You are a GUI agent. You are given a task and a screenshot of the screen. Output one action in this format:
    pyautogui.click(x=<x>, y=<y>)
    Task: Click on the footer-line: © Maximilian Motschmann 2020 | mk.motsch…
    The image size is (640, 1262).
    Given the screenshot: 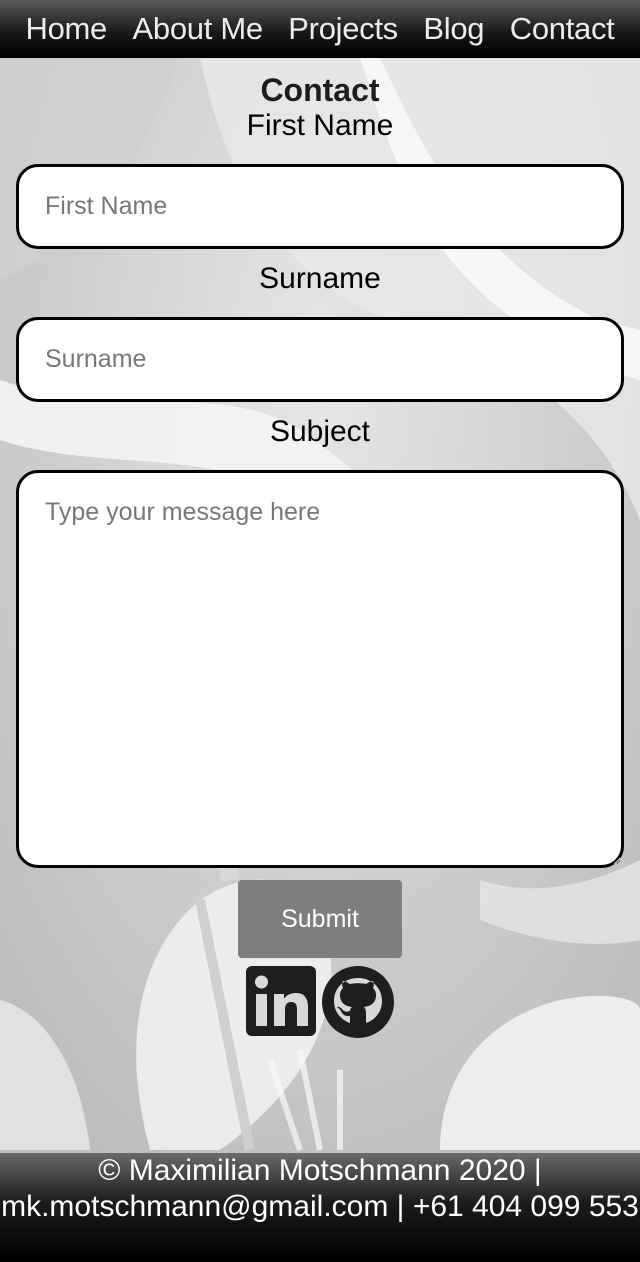 What is the action you would take?
    pyautogui.click(x=320, y=1189)
    